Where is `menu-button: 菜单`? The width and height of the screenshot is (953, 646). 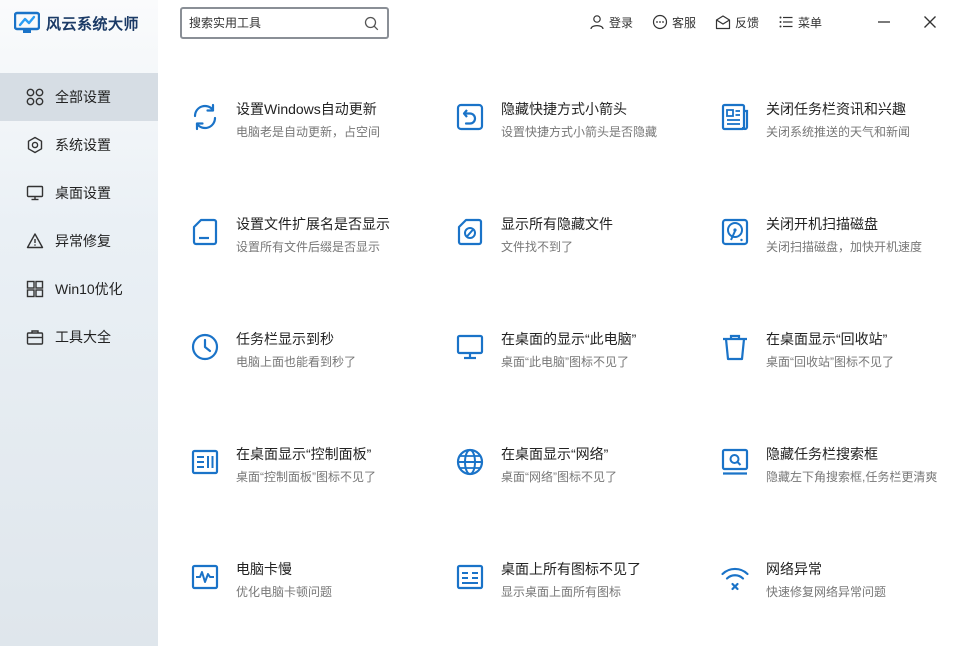
menu-button: 菜单 is located at coordinates (800, 22).